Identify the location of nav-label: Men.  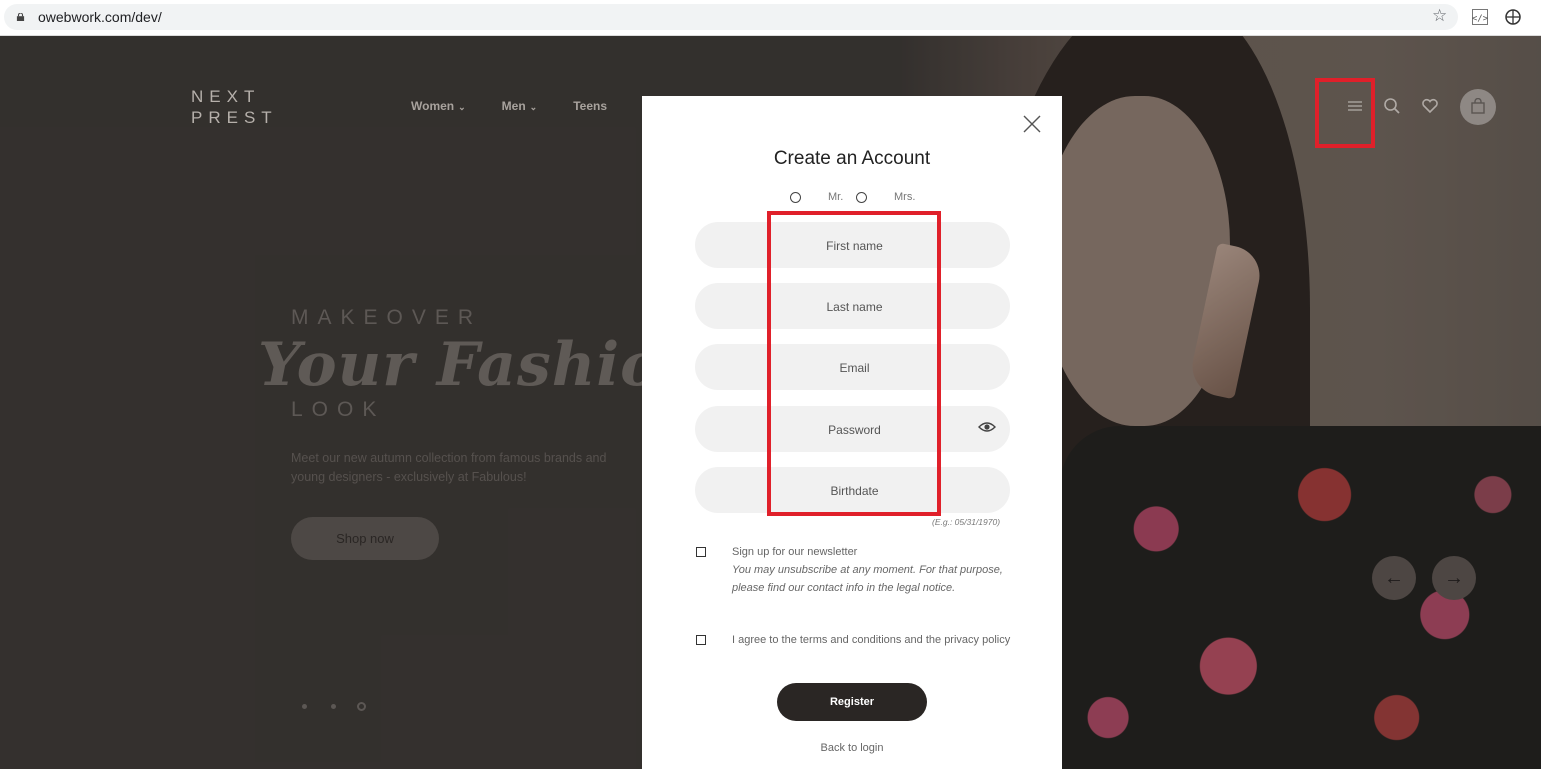
(513, 106).